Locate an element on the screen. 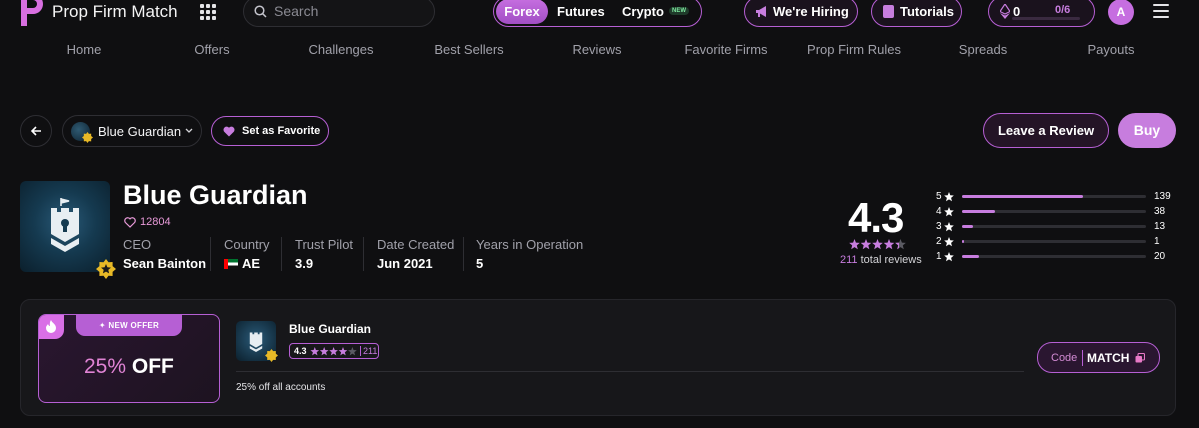  detail-value: Sean Bainton is located at coordinates (165, 263).